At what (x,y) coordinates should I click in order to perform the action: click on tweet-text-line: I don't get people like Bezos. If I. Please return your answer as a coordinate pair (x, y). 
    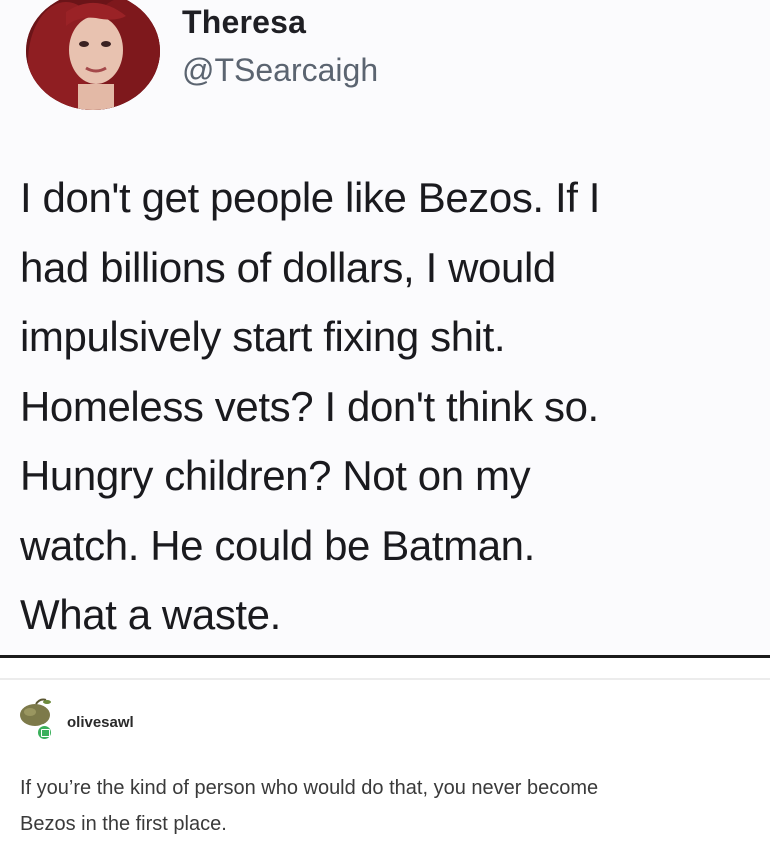
    Looking at the image, I should click on (310, 197).